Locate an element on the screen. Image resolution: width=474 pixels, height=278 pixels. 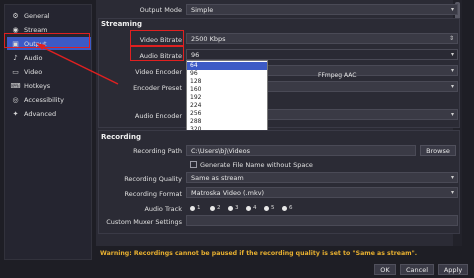
ok-button: OK is located at coordinates (385, 269).